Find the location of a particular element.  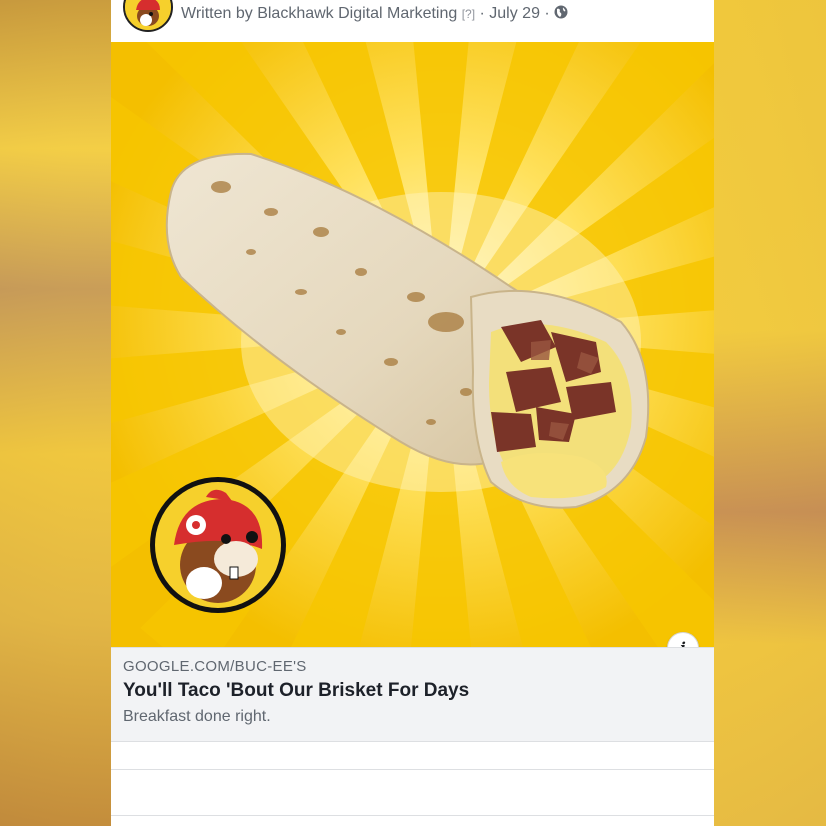

beaver-logo is located at coordinates (218, 545).